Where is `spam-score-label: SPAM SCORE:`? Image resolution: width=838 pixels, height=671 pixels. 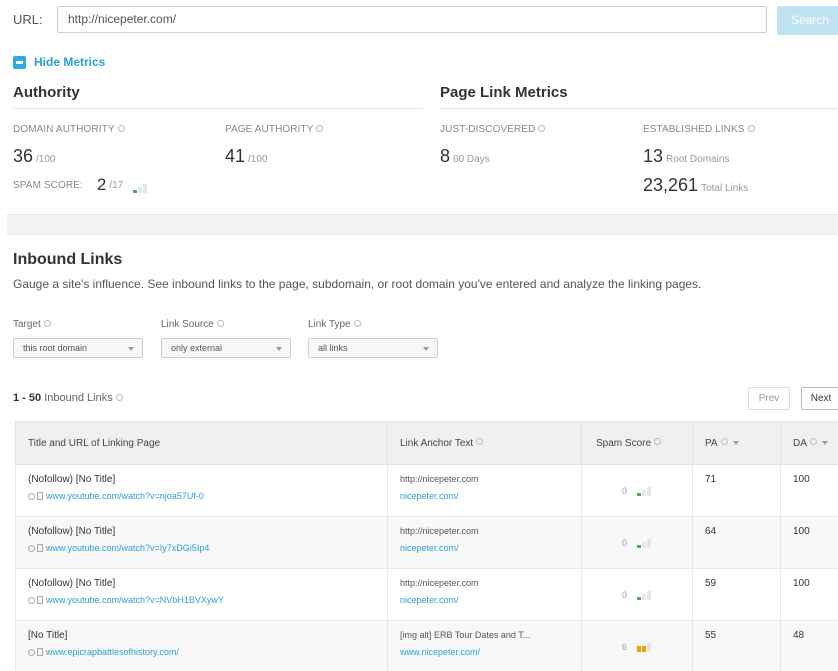
spam-score-label: SPAM SCORE: is located at coordinates (48, 185).